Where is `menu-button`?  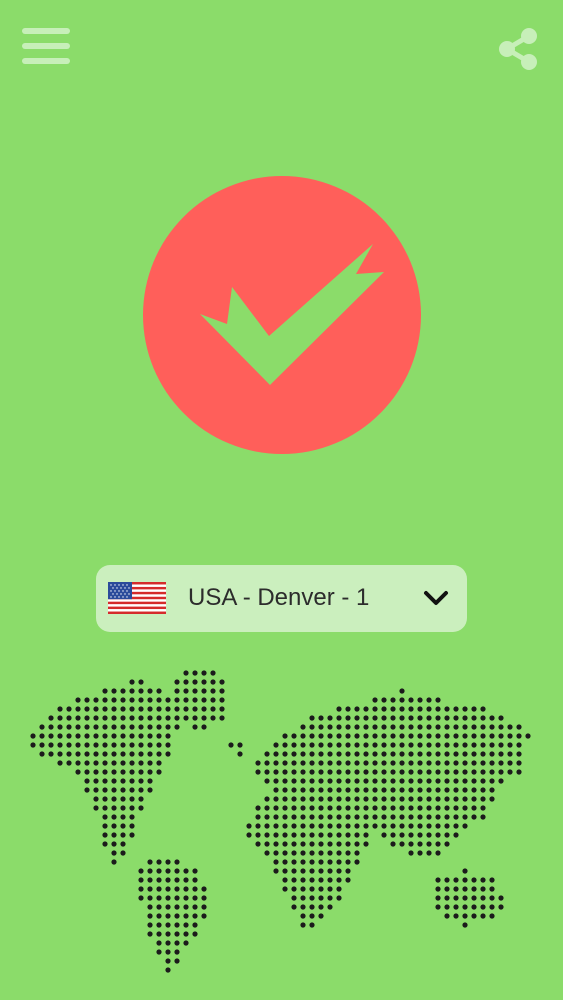
menu-button is located at coordinates (47, 48).